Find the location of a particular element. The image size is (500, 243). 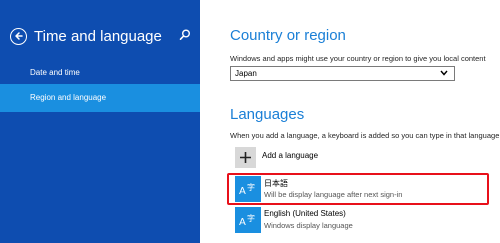

search-icon is located at coordinates (185, 35).